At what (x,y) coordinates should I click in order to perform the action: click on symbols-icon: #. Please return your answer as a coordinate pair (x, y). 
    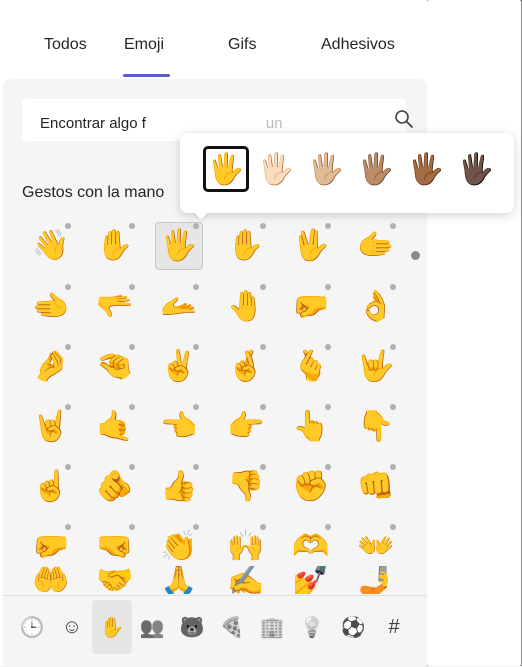
    Looking at the image, I should click on (394, 627).